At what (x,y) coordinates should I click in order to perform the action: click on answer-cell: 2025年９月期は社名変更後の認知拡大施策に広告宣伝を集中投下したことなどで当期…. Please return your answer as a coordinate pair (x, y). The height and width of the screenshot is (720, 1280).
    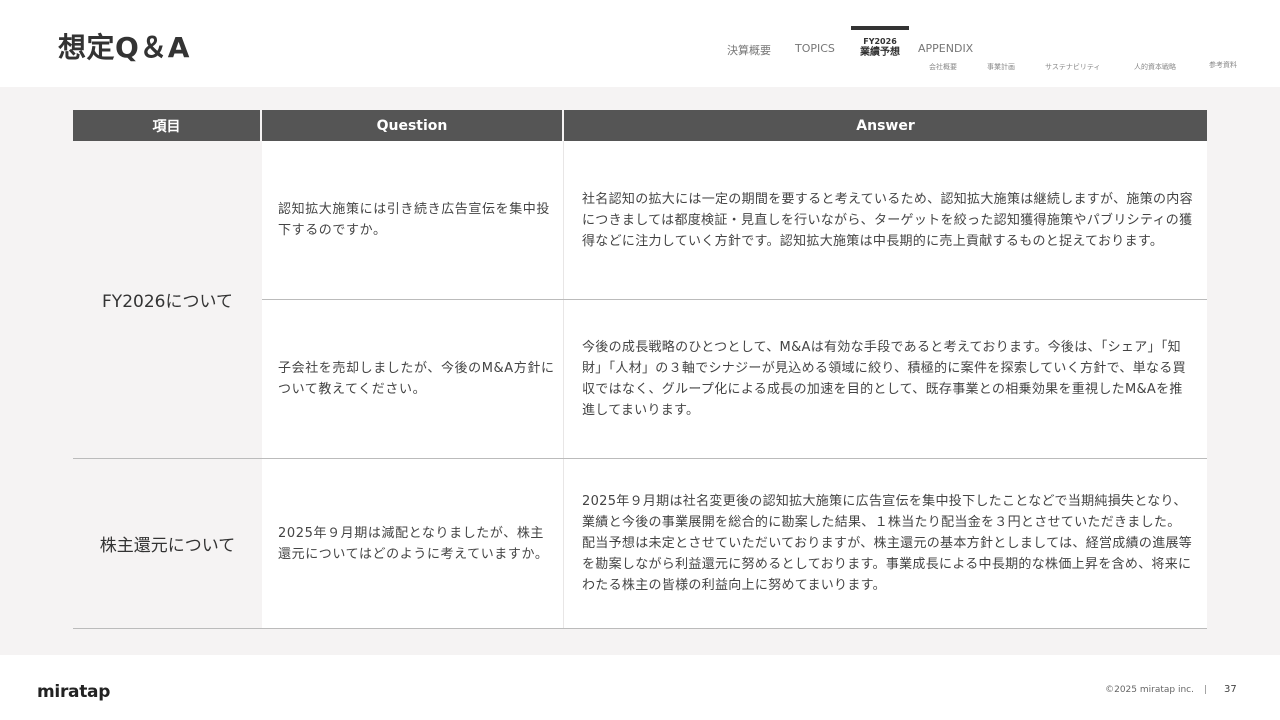
    Looking at the image, I should click on (887, 543).